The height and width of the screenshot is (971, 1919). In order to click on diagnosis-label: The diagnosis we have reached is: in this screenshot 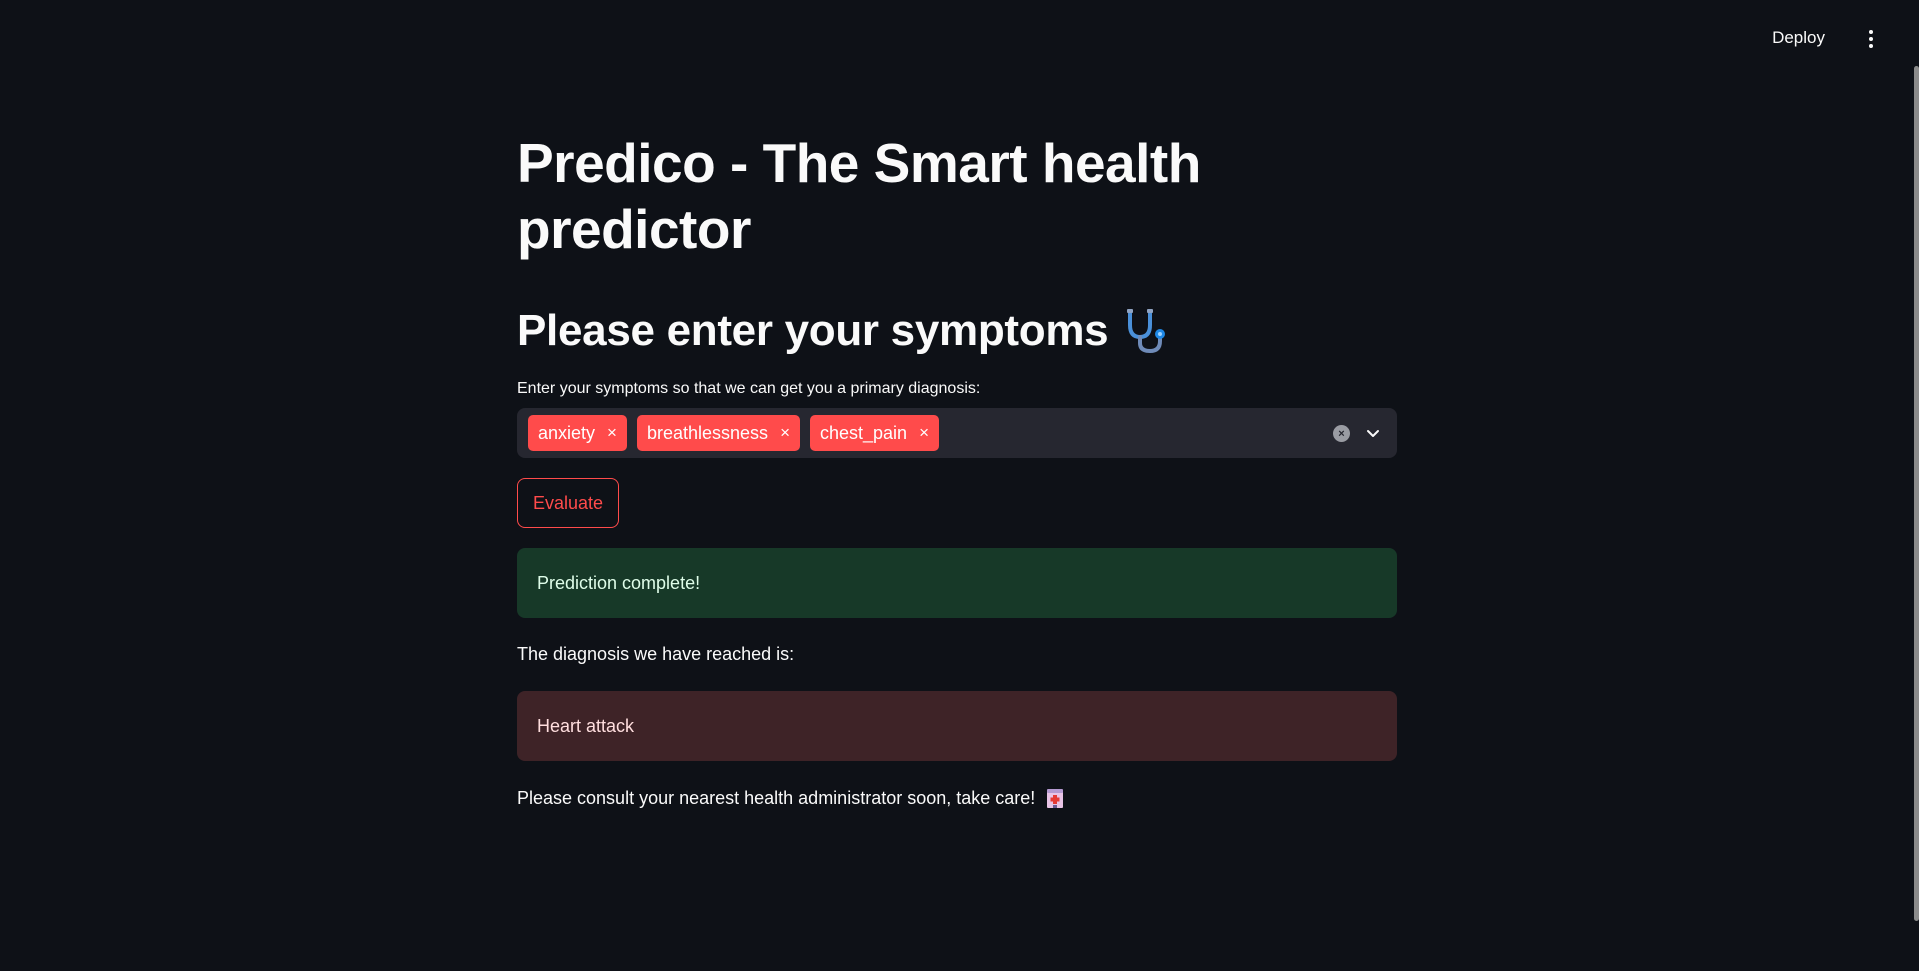, I will do `click(656, 654)`.